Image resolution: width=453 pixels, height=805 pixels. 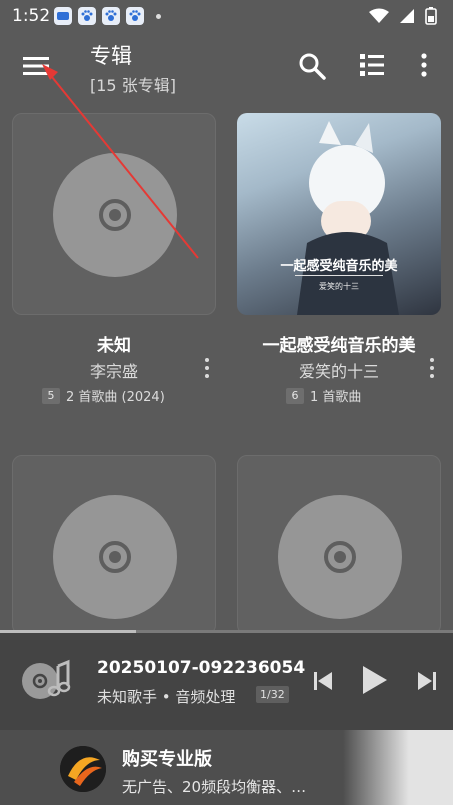 I want to click on play-icon, so click(x=375, y=680).